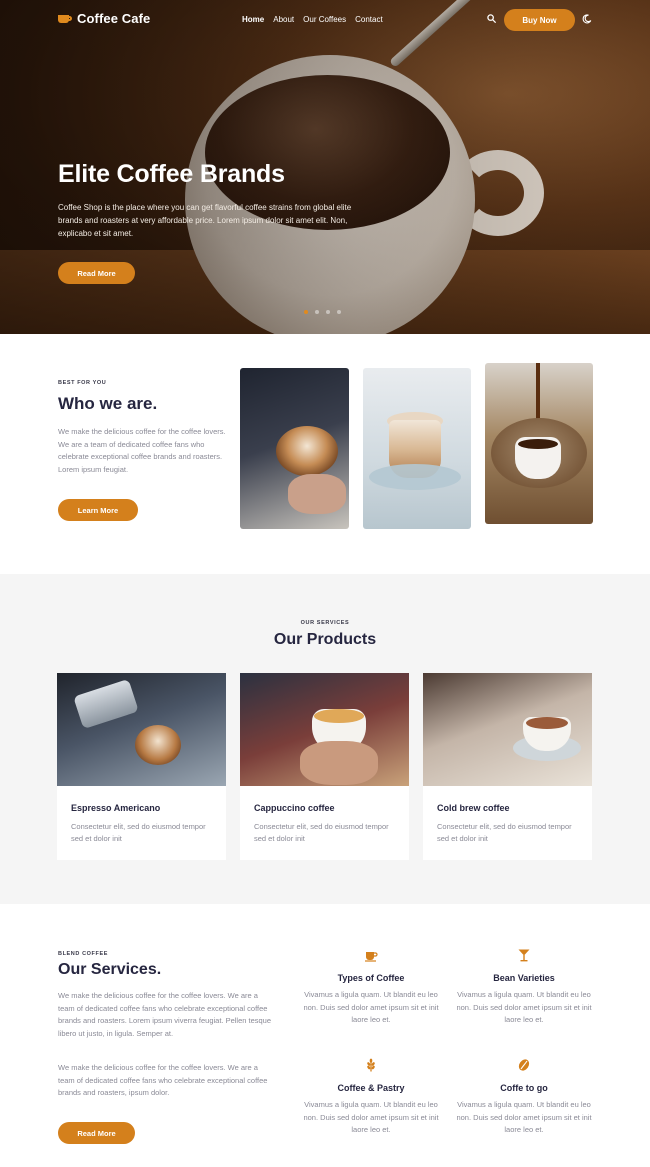  I want to click on wheat-icon, so click(371, 1065).